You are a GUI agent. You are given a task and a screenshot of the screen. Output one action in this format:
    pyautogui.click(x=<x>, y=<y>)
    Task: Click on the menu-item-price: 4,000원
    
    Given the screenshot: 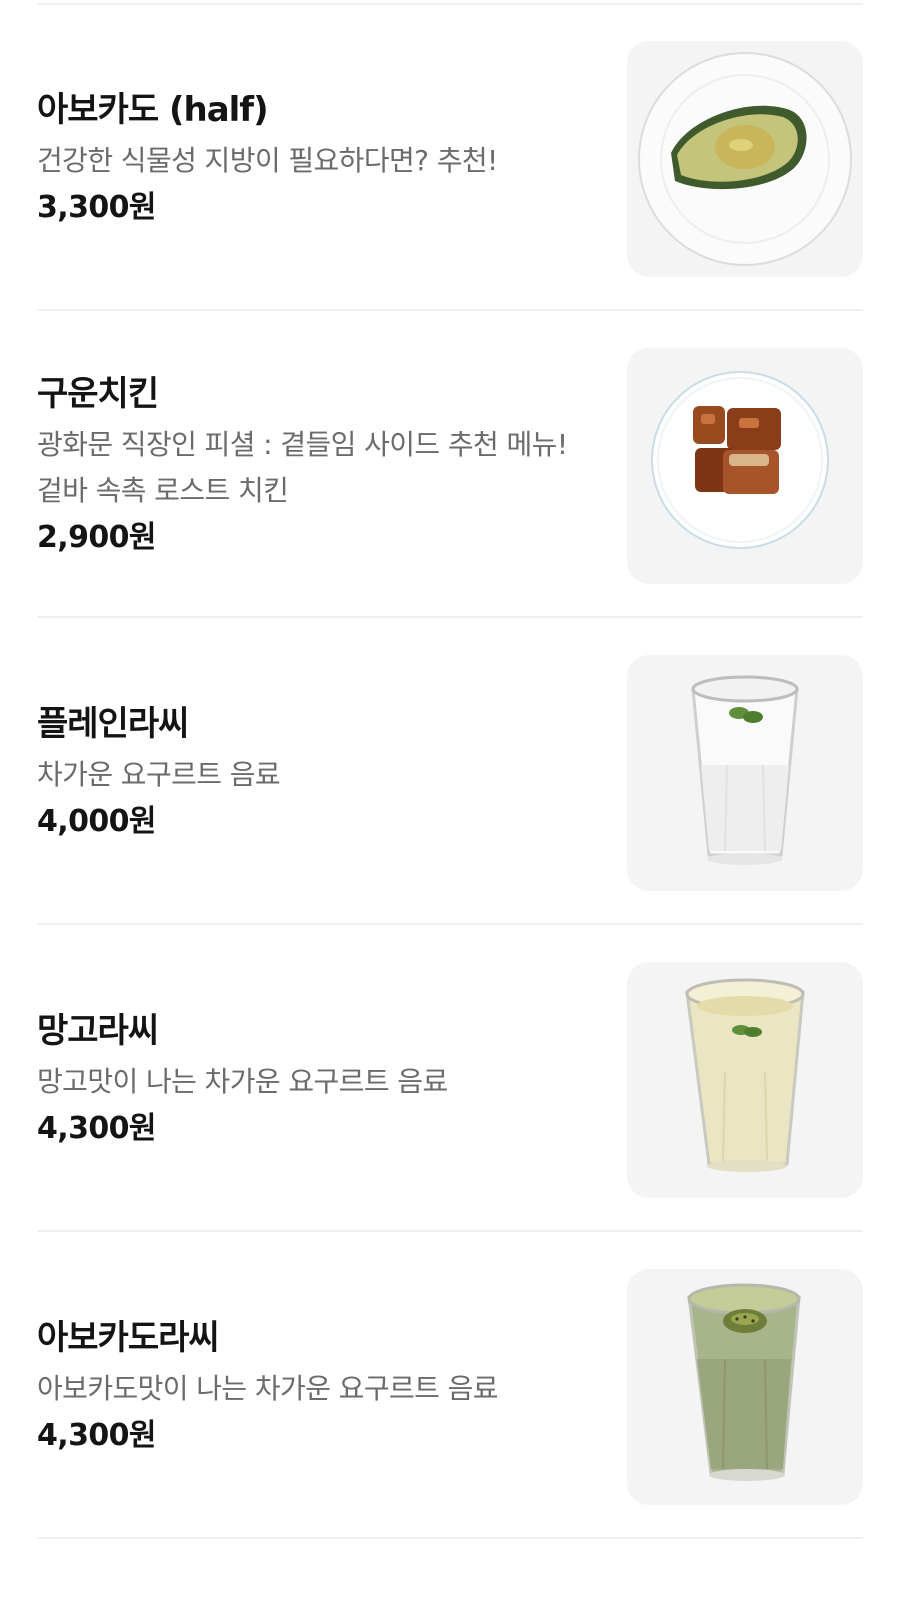 What is the action you would take?
    pyautogui.click(x=97, y=821)
    